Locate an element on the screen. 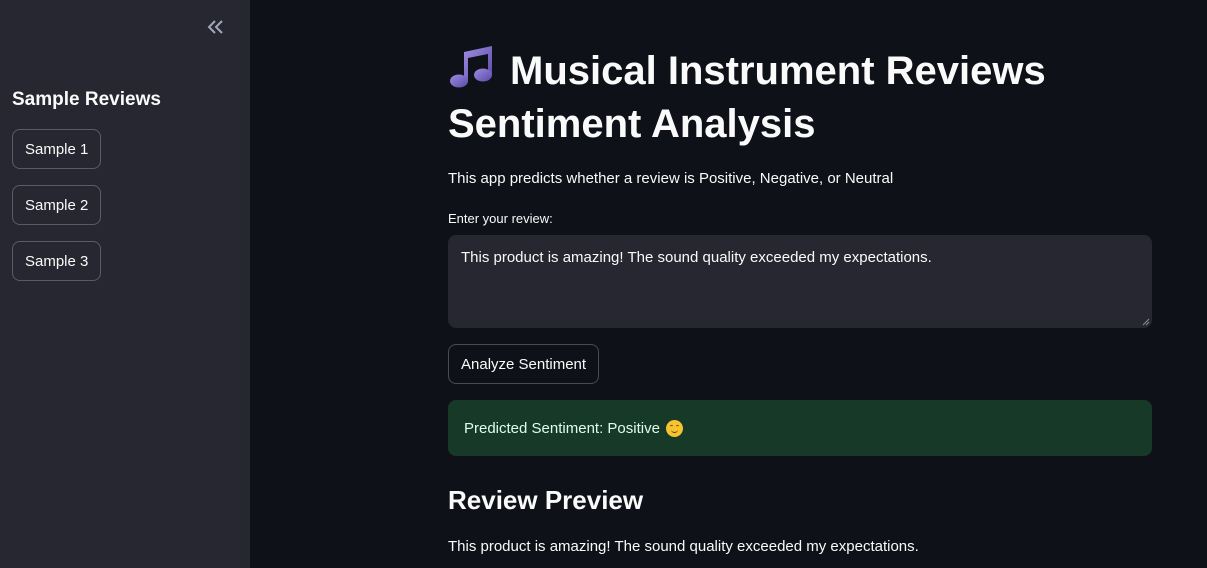 This screenshot has width=1207, height=568. musical-note-icon is located at coordinates (471, 67).